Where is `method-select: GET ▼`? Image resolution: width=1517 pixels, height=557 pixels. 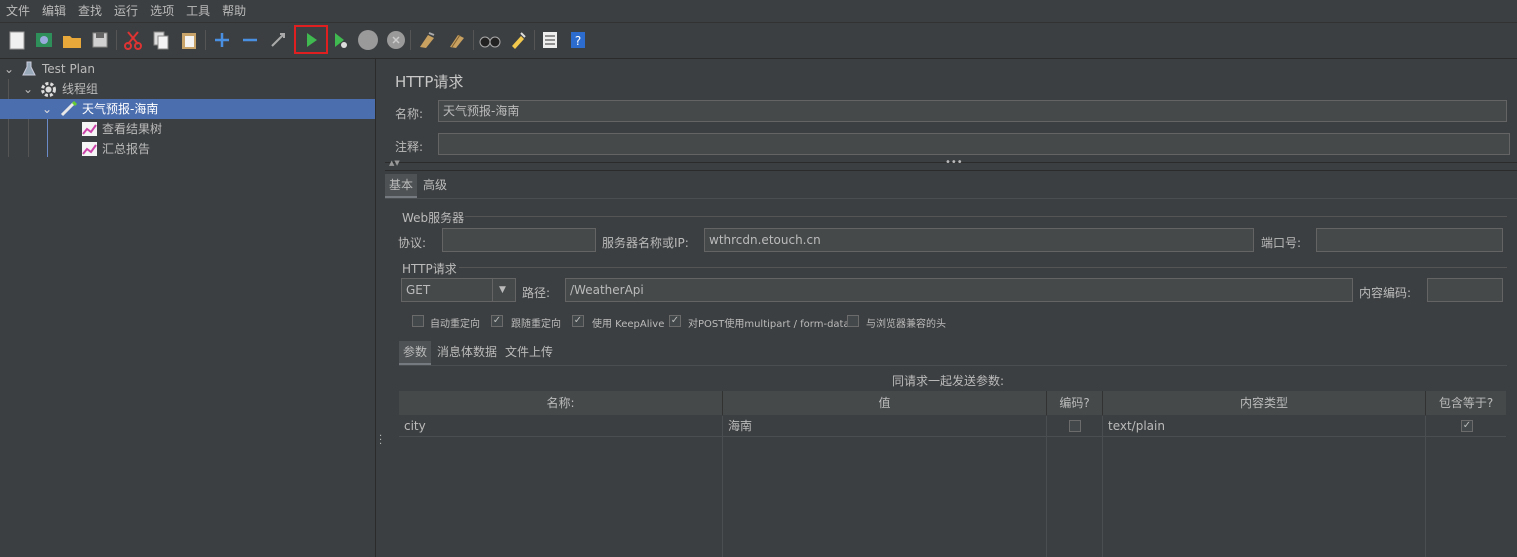
method-select: GET ▼ is located at coordinates (458, 290).